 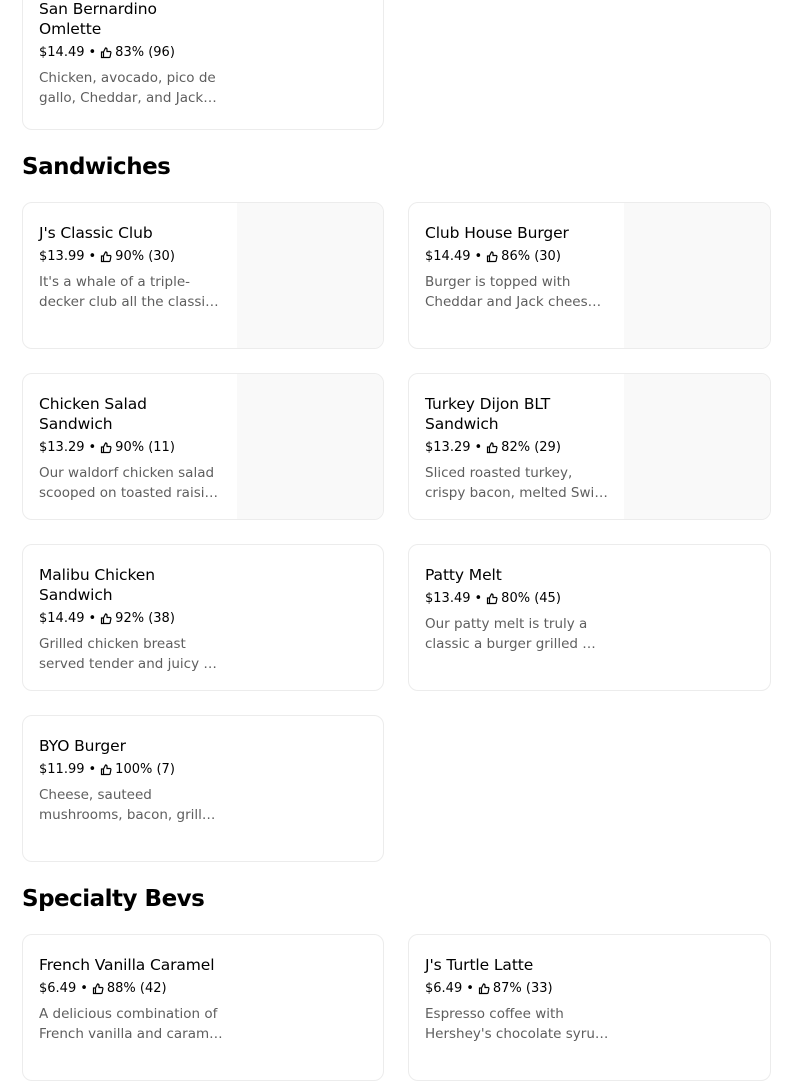 What do you see at coordinates (531, 447) in the screenshot?
I see `item-rating: 82% (29)` at bounding box center [531, 447].